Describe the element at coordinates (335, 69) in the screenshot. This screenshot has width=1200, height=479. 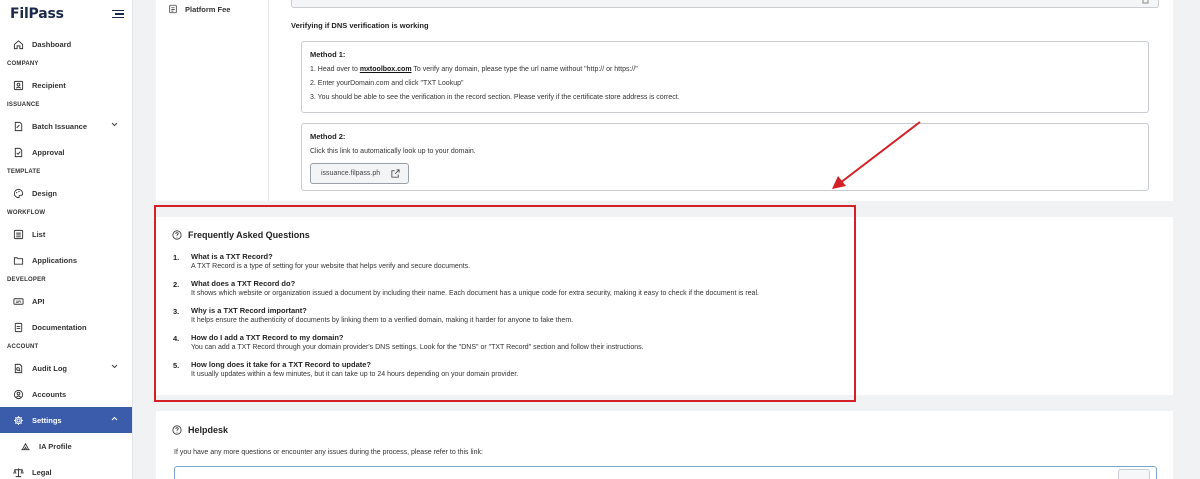
I see `step-1-prefix: 1. Head over to` at that location.